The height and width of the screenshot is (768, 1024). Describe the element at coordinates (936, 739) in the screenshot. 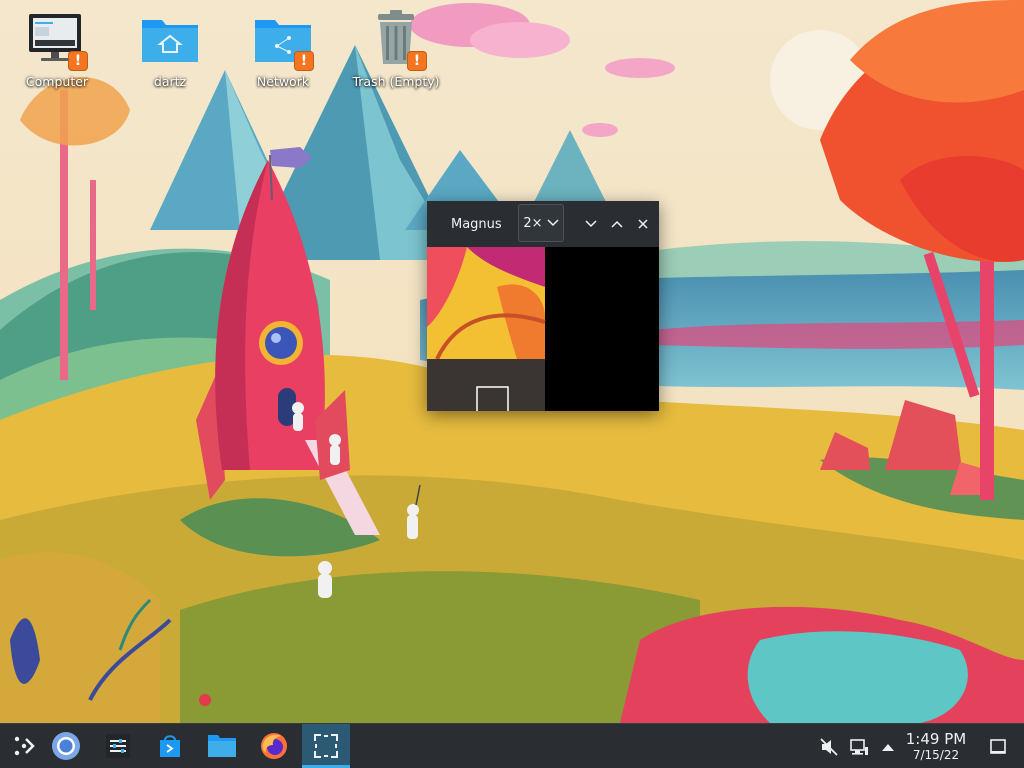

I see `clock-time: 1:49 PM` at that location.